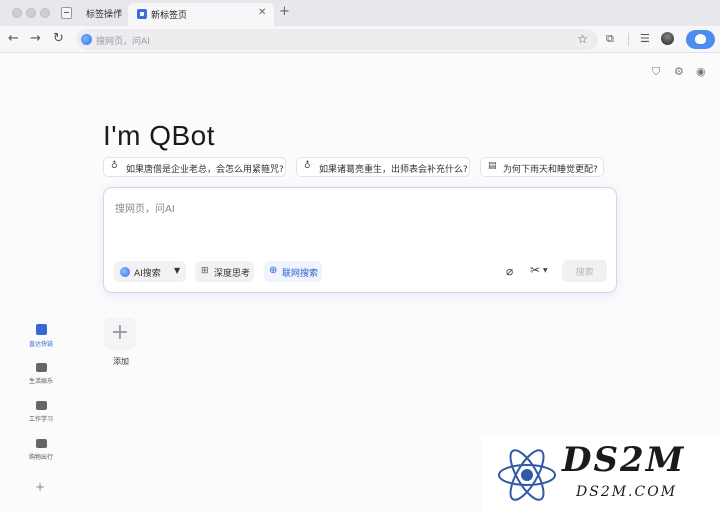 Image resolution: width=720 pixels, height=512 pixels. What do you see at coordinates (13, 39) in the screenshot?
I see `back-arrow-icon: ←` at bounding box center [13, 39].